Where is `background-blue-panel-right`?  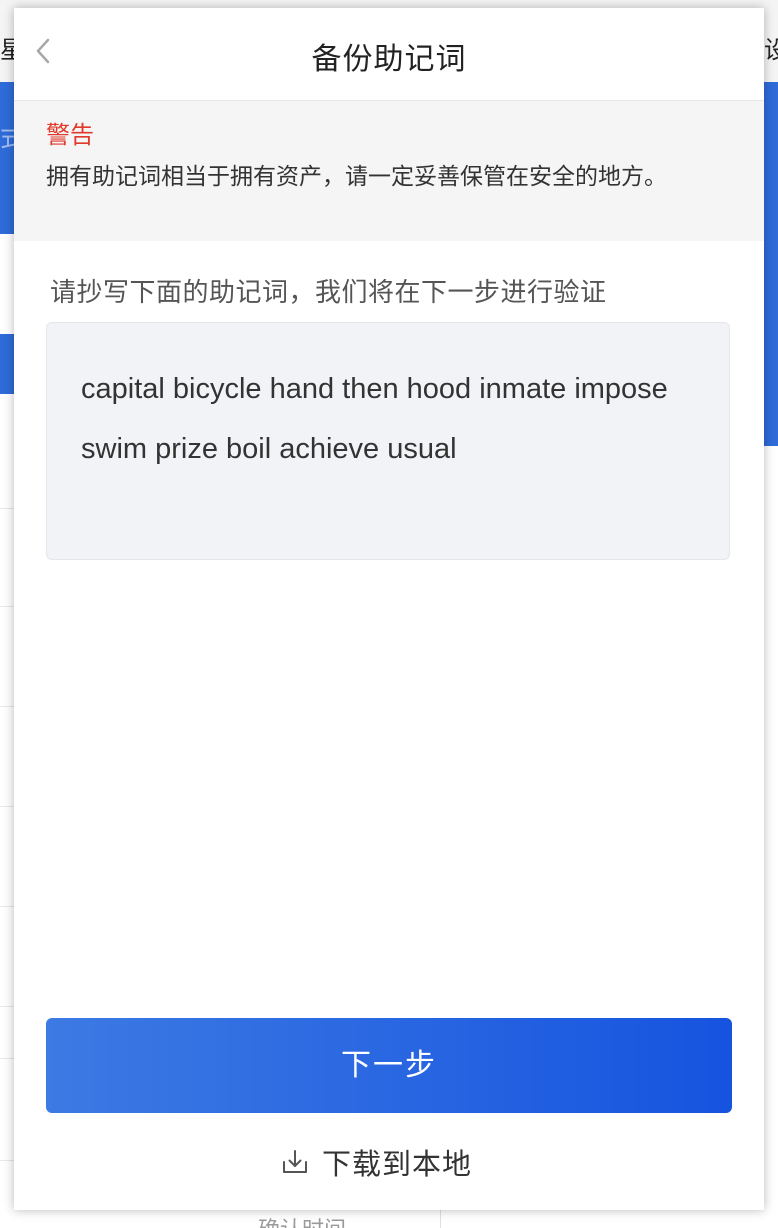 background-blue-panel-right is located at coordinates (771, 264).